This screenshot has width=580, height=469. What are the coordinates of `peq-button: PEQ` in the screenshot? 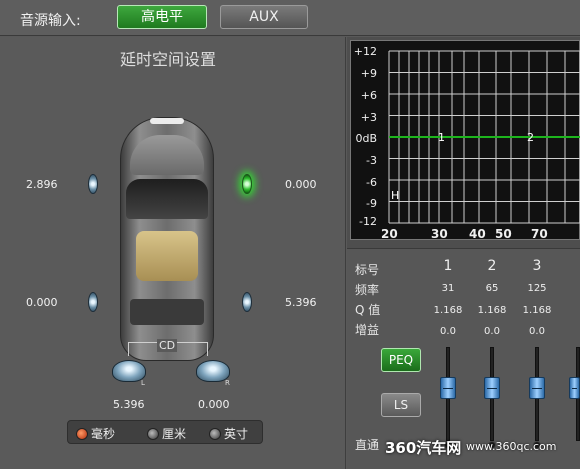 It's located at (401, 360).